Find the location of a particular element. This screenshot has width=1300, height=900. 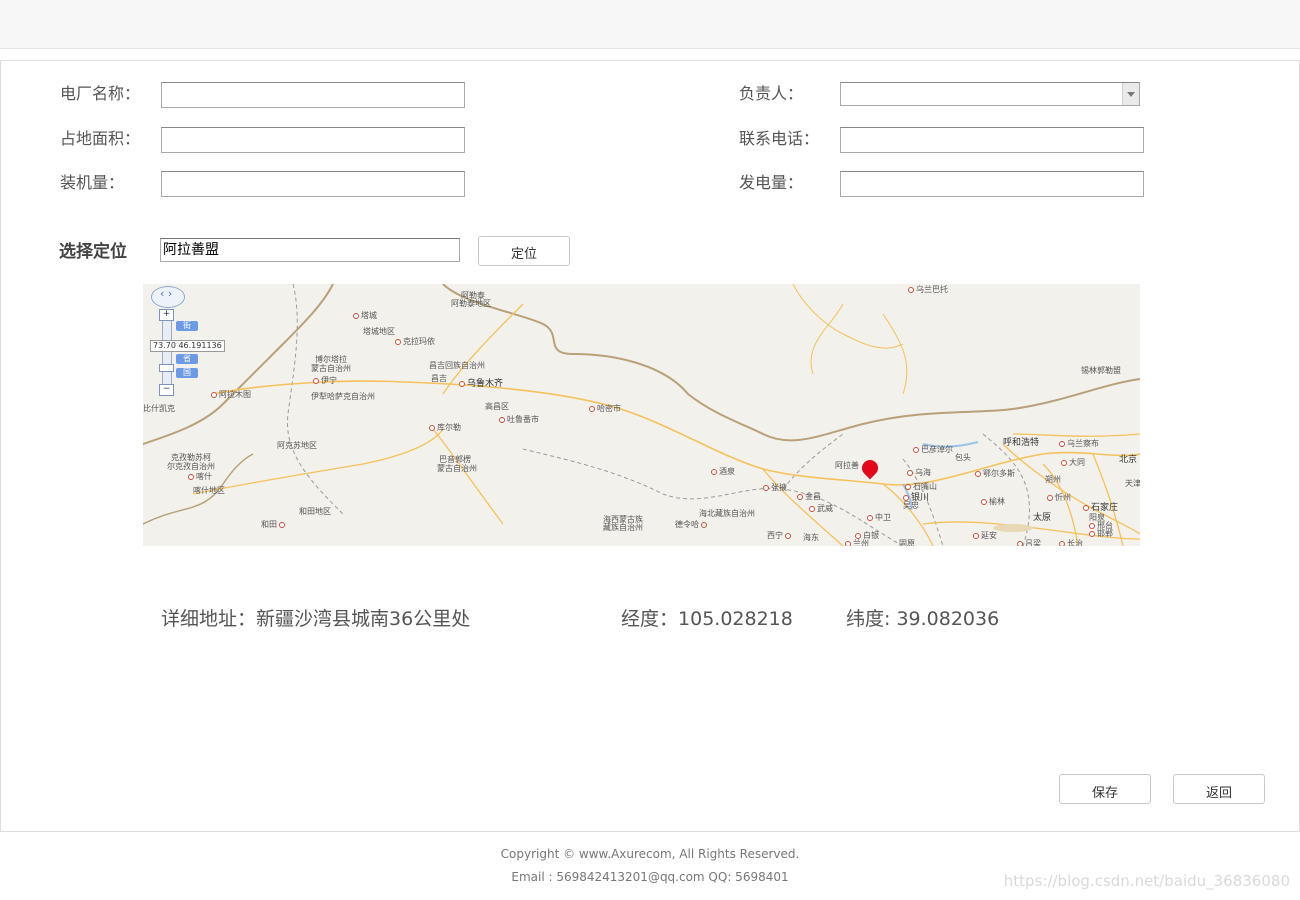

map-city-label: 伊宁 is located at coordinates (325, 380).